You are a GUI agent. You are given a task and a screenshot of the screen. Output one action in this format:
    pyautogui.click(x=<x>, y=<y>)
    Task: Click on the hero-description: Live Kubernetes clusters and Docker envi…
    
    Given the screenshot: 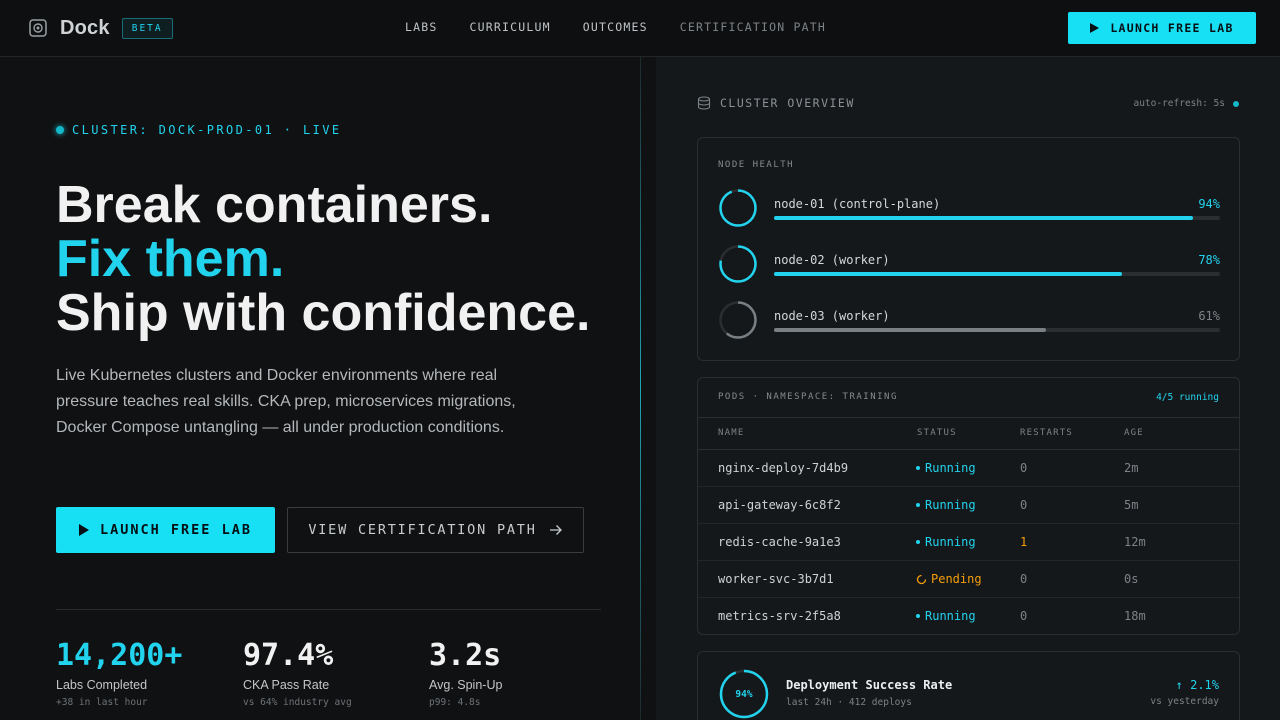 What is the action you would take?
    pyautogui.click(x=286, y=401)
    